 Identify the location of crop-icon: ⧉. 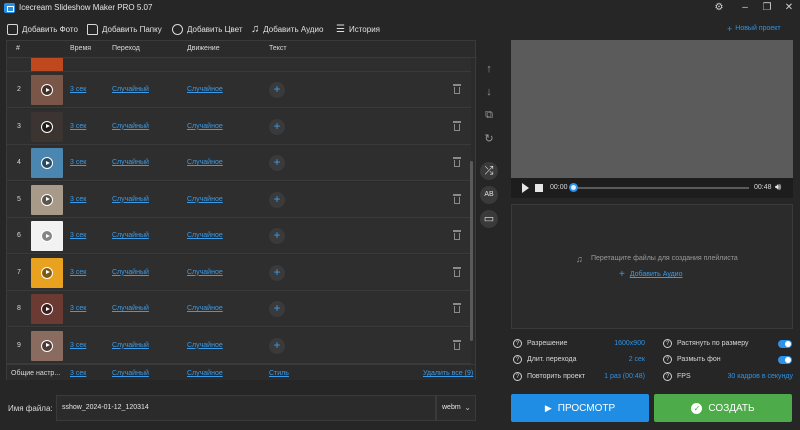
(489, 115).